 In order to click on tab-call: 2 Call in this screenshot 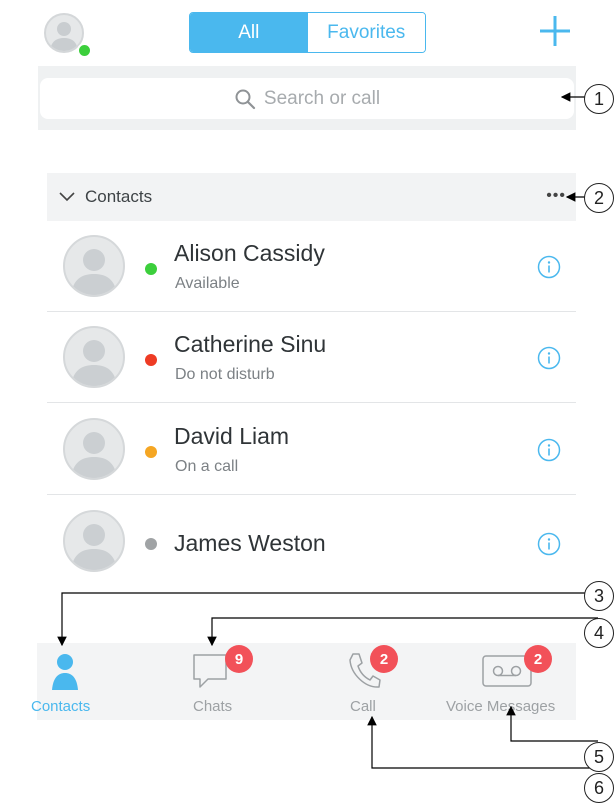, I will do `click(370, 681)`.